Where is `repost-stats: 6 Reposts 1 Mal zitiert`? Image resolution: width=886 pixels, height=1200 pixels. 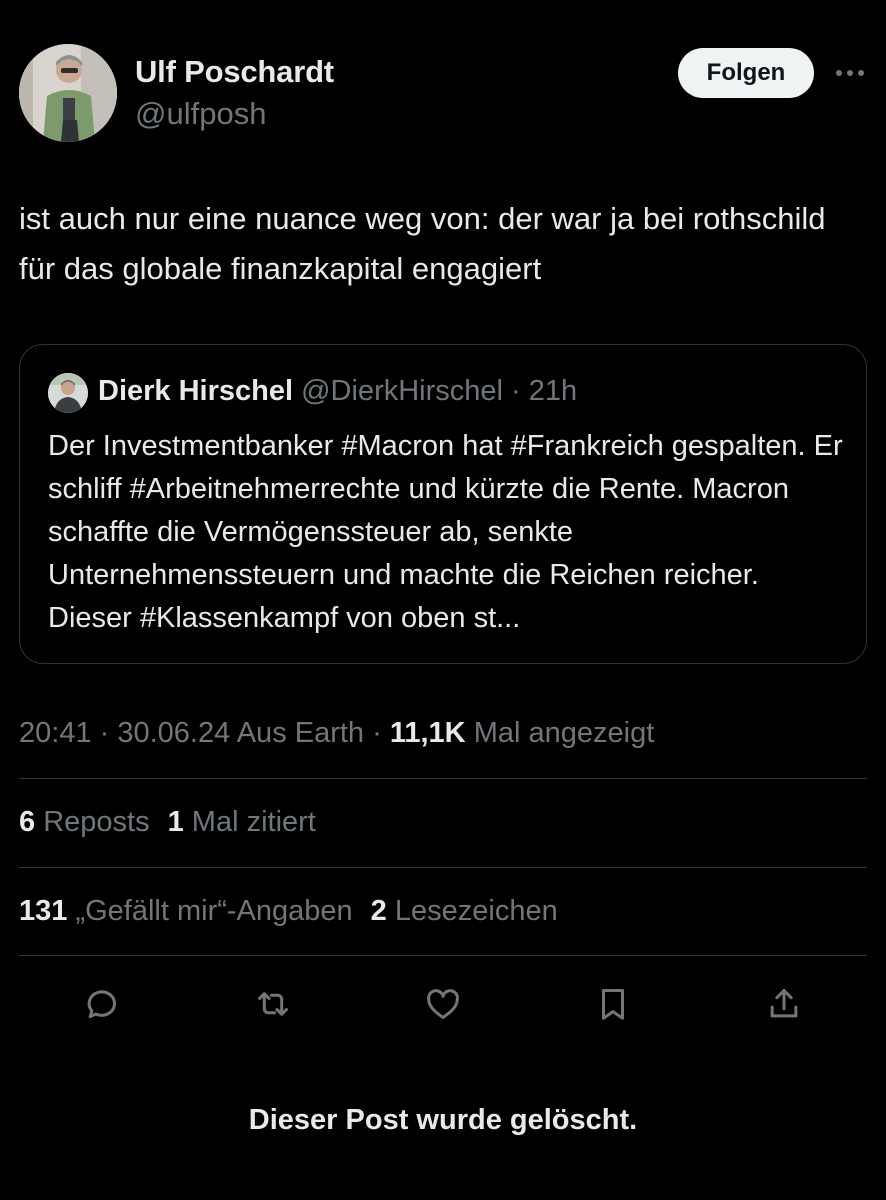
repost-stats: 6 Reposts 1 Mal zitiert is located at coordinates (167, 822).